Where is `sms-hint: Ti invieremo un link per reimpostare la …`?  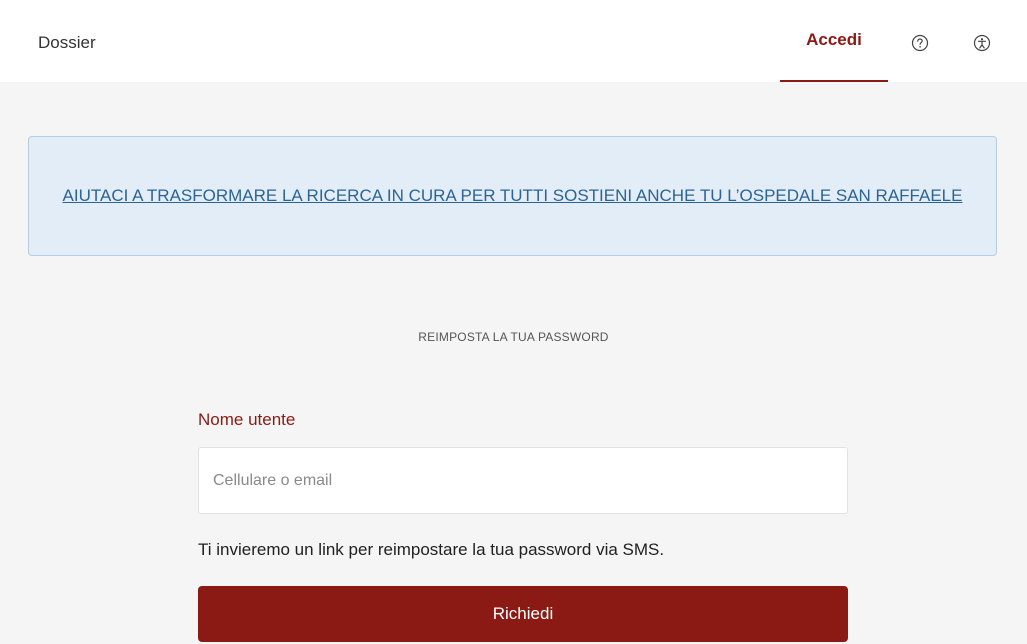
sms-hint: Ti invieremo un link per reimpostare la … is located at coordinates (431, 549).